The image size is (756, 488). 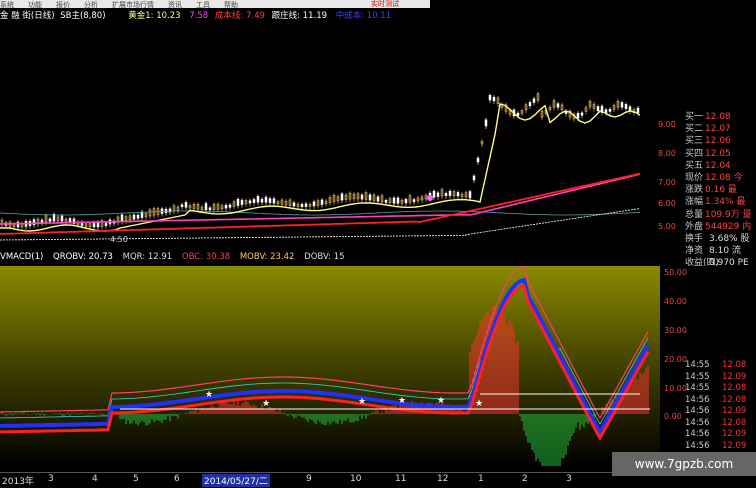 What do you see at coordinates (675, 330) in the screenshot?
I see `indicator-axis-label: 30.00` at bounding box center [675, 330].